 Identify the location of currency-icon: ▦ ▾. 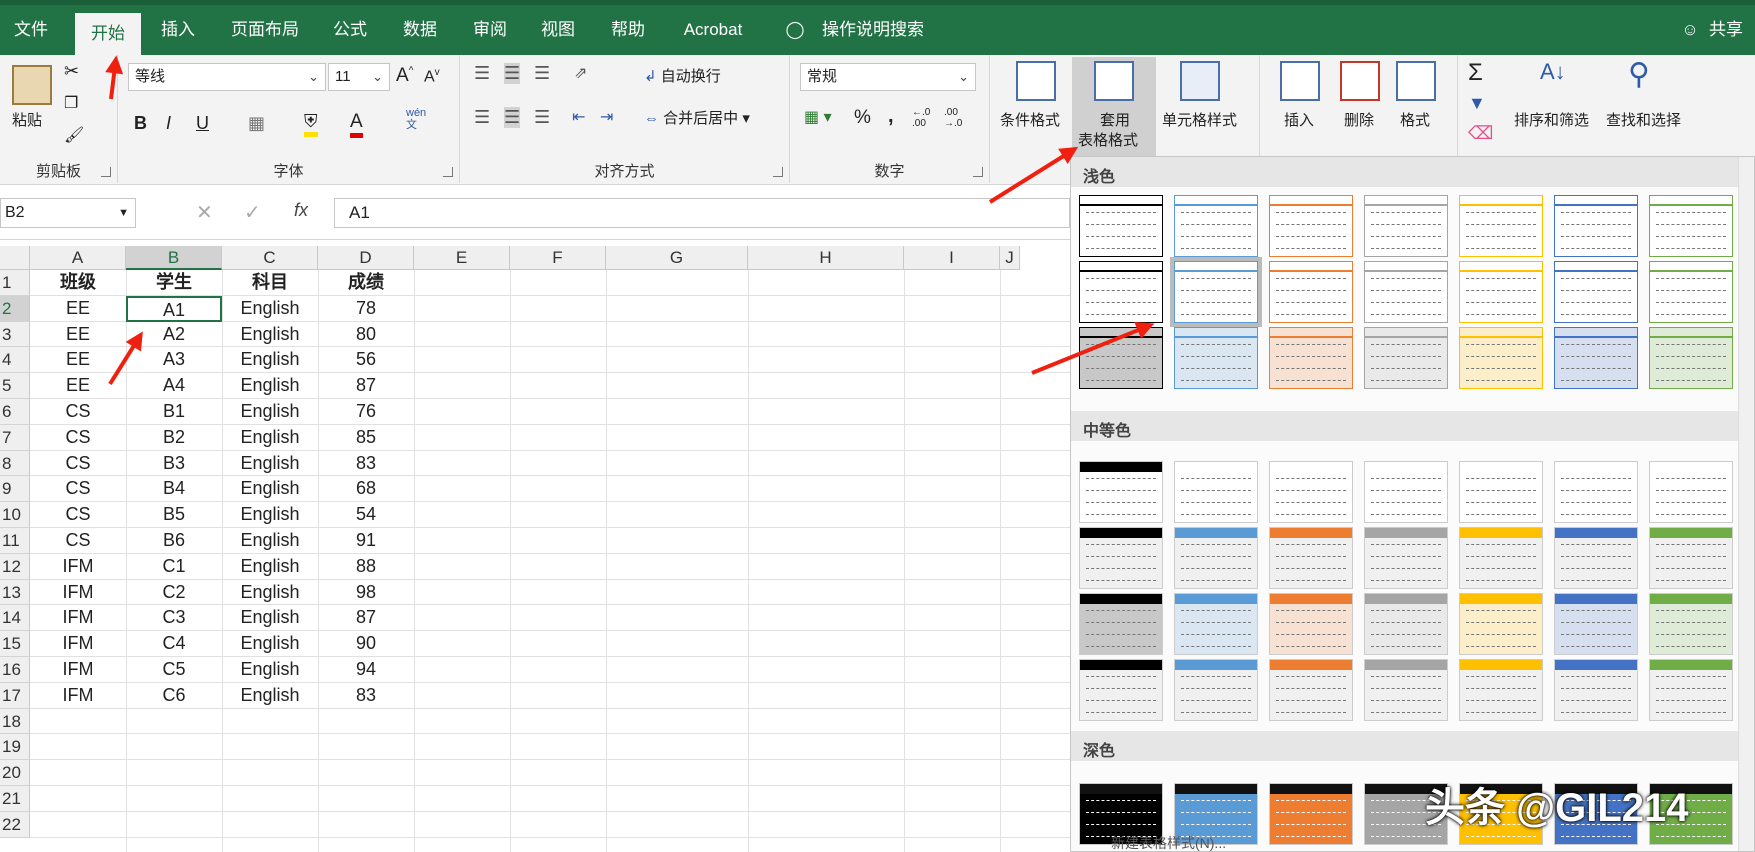
(818, 117).